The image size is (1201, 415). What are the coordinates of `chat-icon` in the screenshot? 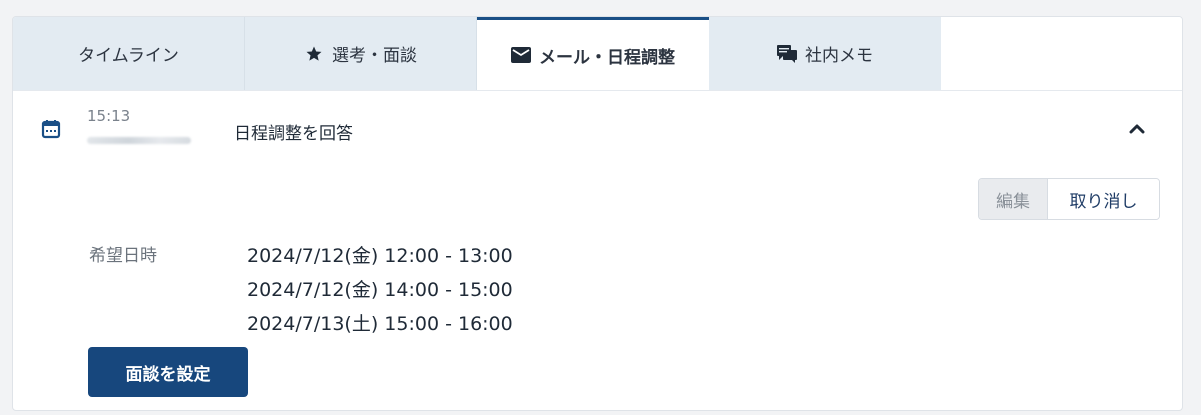 It's located at (787, 54).